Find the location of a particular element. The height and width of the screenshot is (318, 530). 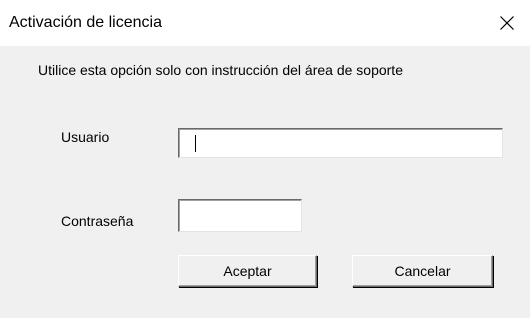

text-caret is located at coordinates (195, 143).